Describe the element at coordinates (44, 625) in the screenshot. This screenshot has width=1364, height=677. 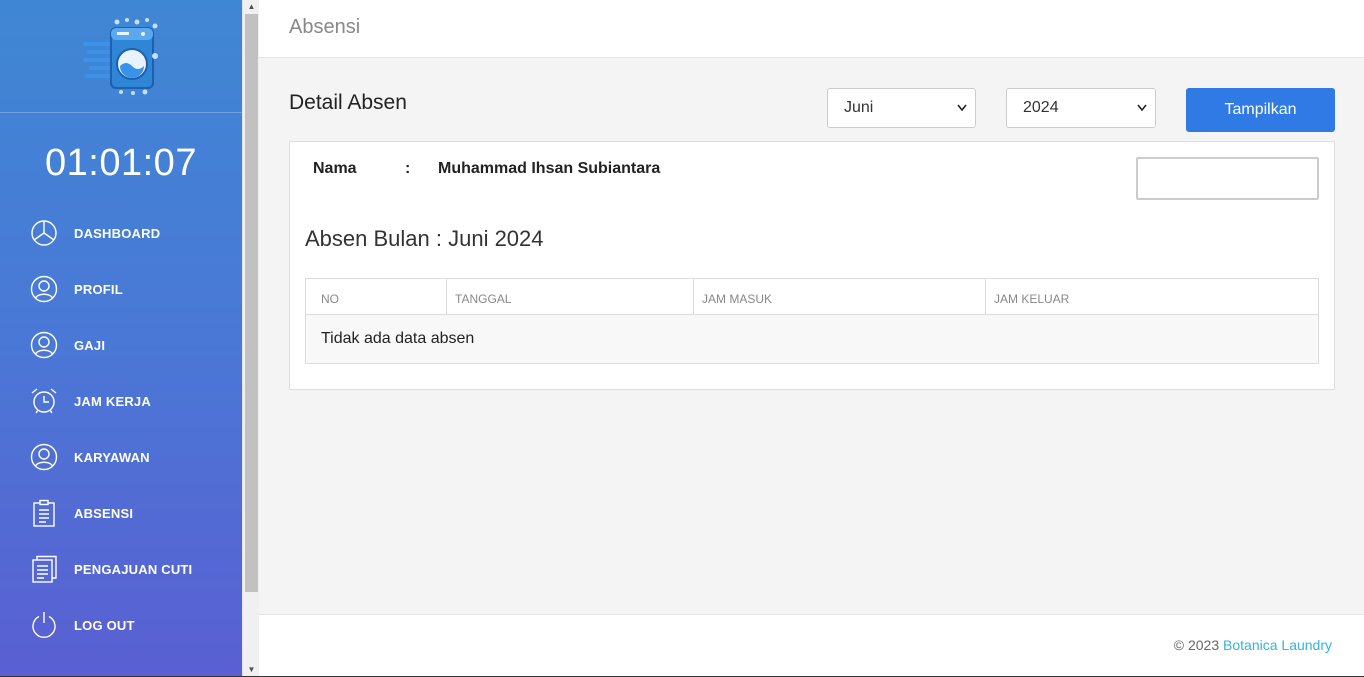
I see `power-icon` at that location.